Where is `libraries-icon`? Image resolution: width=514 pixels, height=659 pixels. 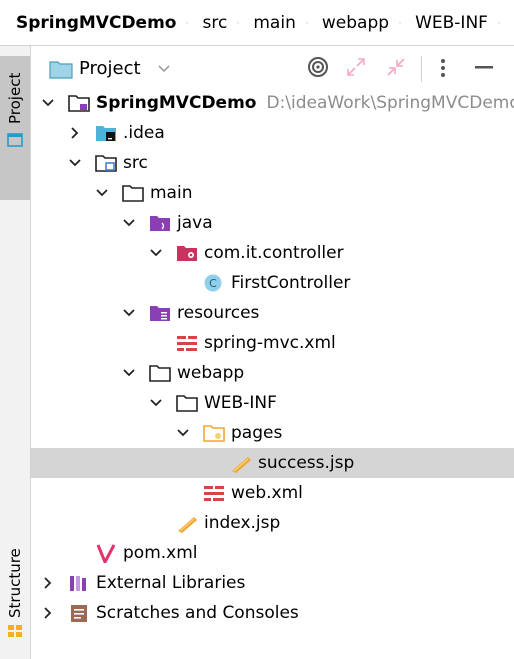
libraries-icon is located at coordinates (78, 583).